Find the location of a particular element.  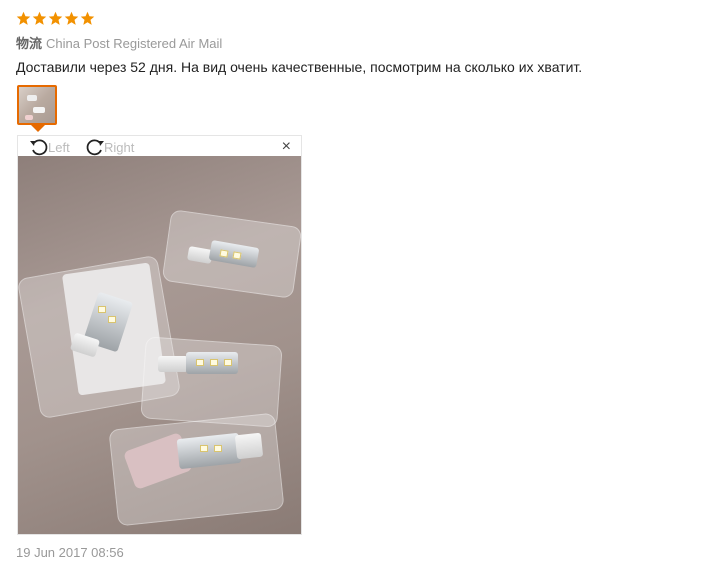

logistics-label: 物流 is located at coordinates (29, 43).